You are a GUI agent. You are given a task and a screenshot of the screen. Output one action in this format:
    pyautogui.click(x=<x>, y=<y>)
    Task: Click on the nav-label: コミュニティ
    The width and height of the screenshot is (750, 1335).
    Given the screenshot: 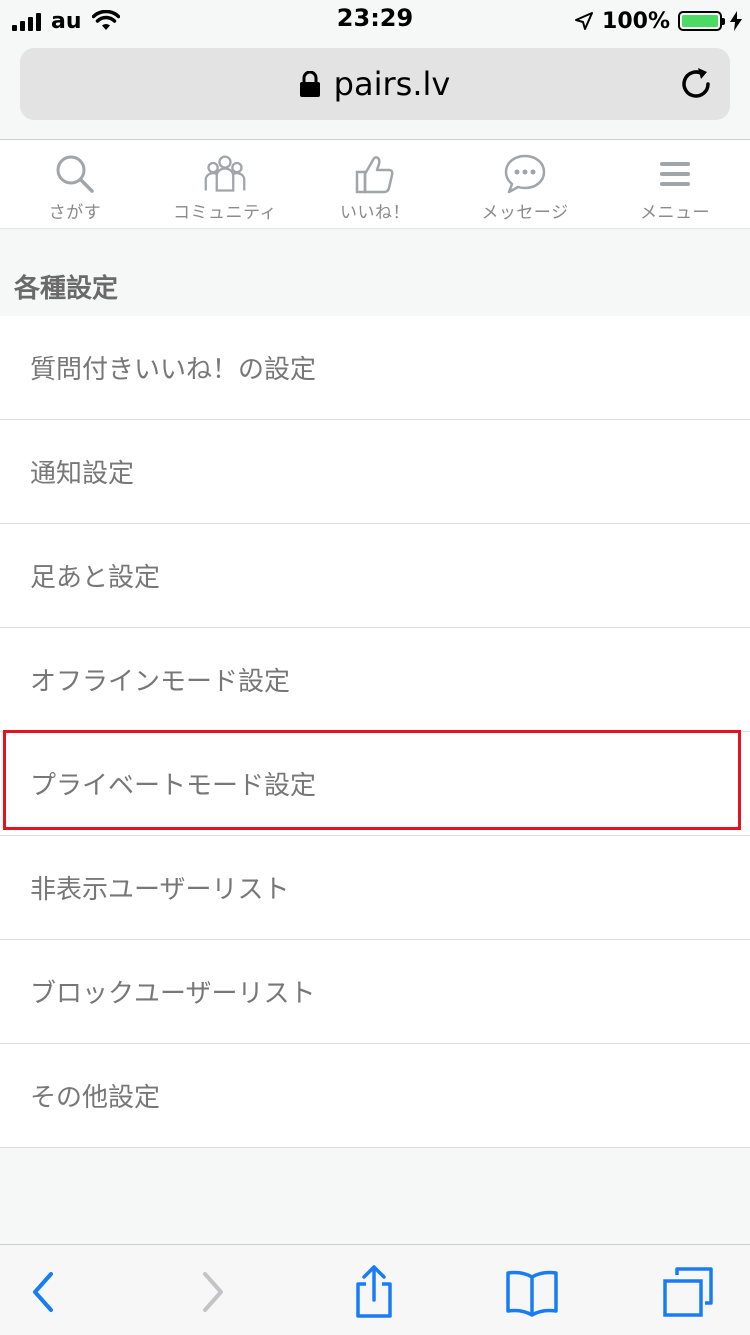 What is the action you would take?
    pyautogui.click(x=225, y=213)
    